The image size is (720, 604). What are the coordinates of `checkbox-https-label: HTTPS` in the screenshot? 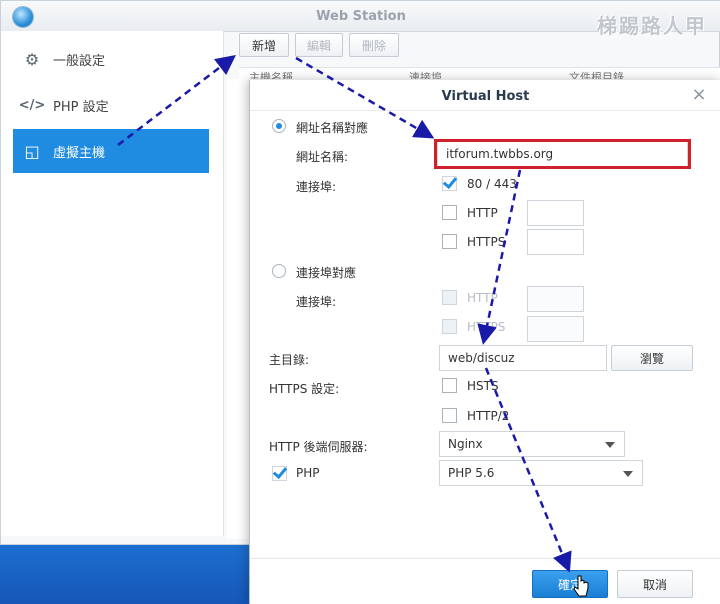 It's located at (486, 242).